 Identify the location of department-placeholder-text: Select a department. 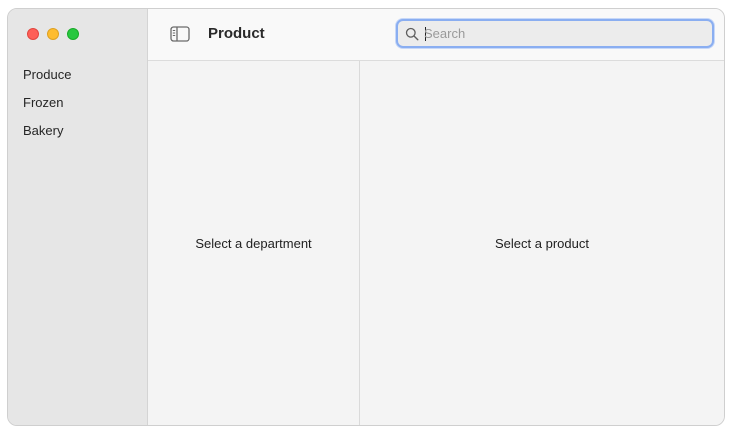
(253, 243).